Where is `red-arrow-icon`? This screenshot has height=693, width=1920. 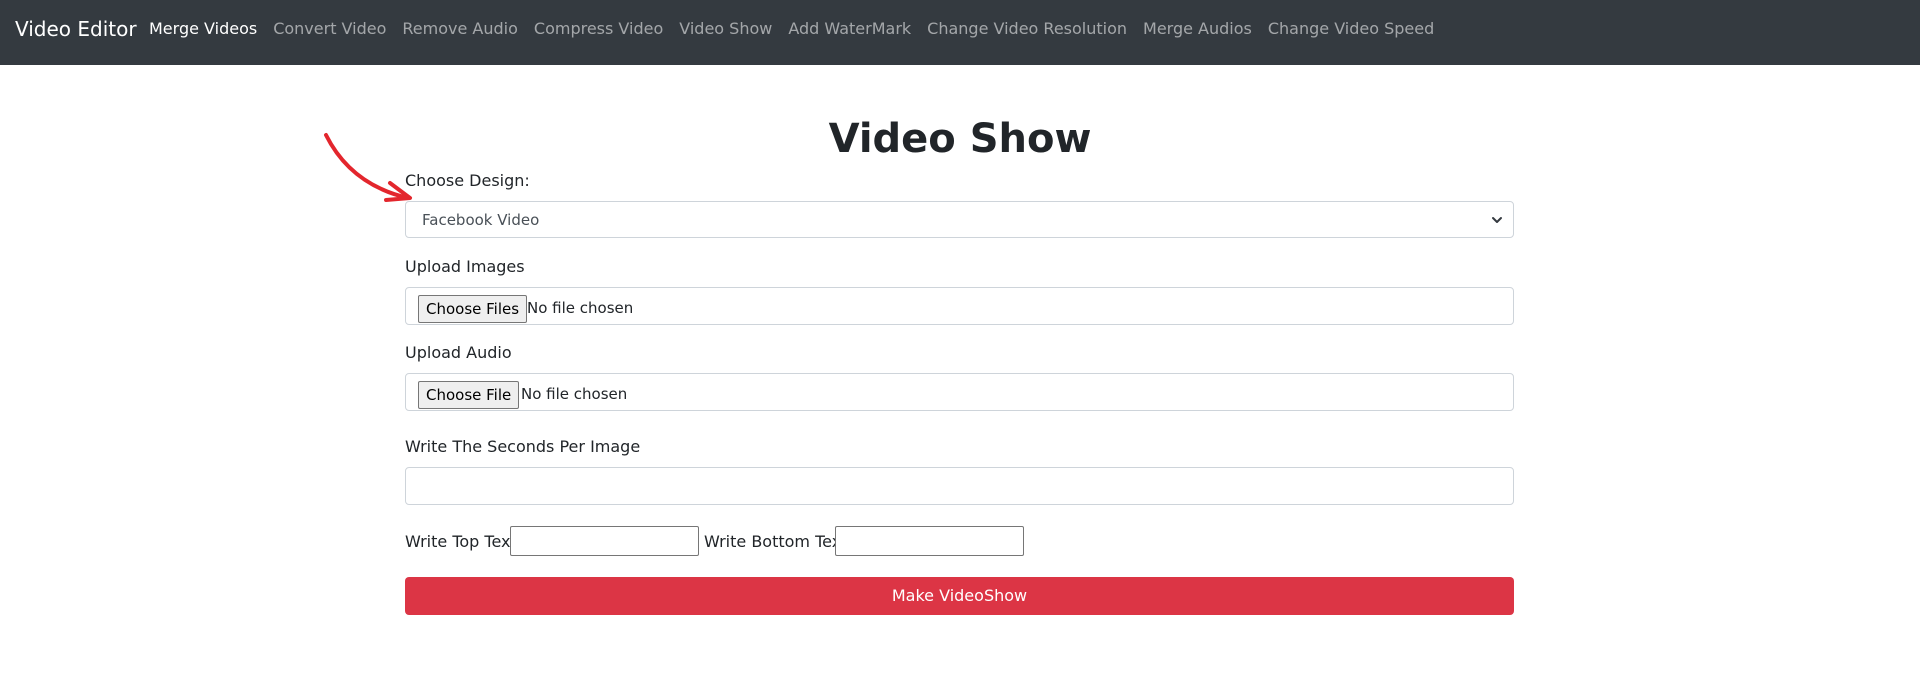 red-arrow-icon is located at coordinates (368, 167).